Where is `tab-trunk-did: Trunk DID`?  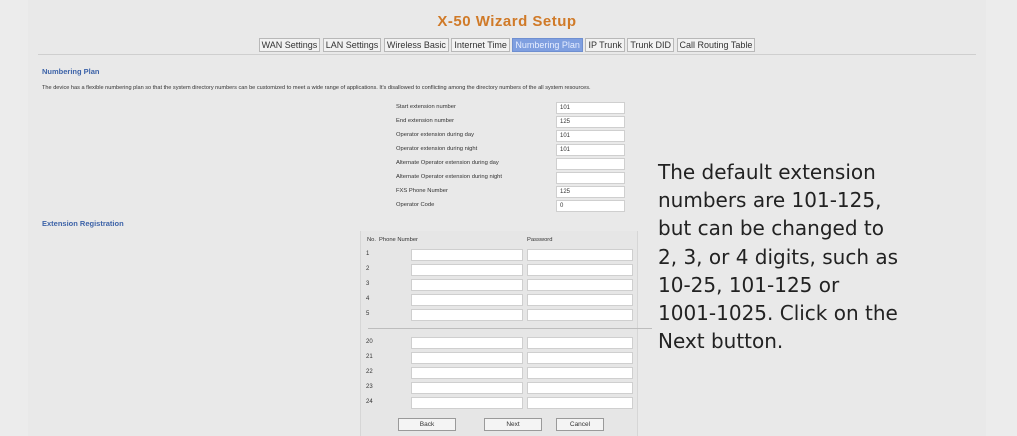
tab-trunk-did: Trunk DID is located at coordinates (651, 45).